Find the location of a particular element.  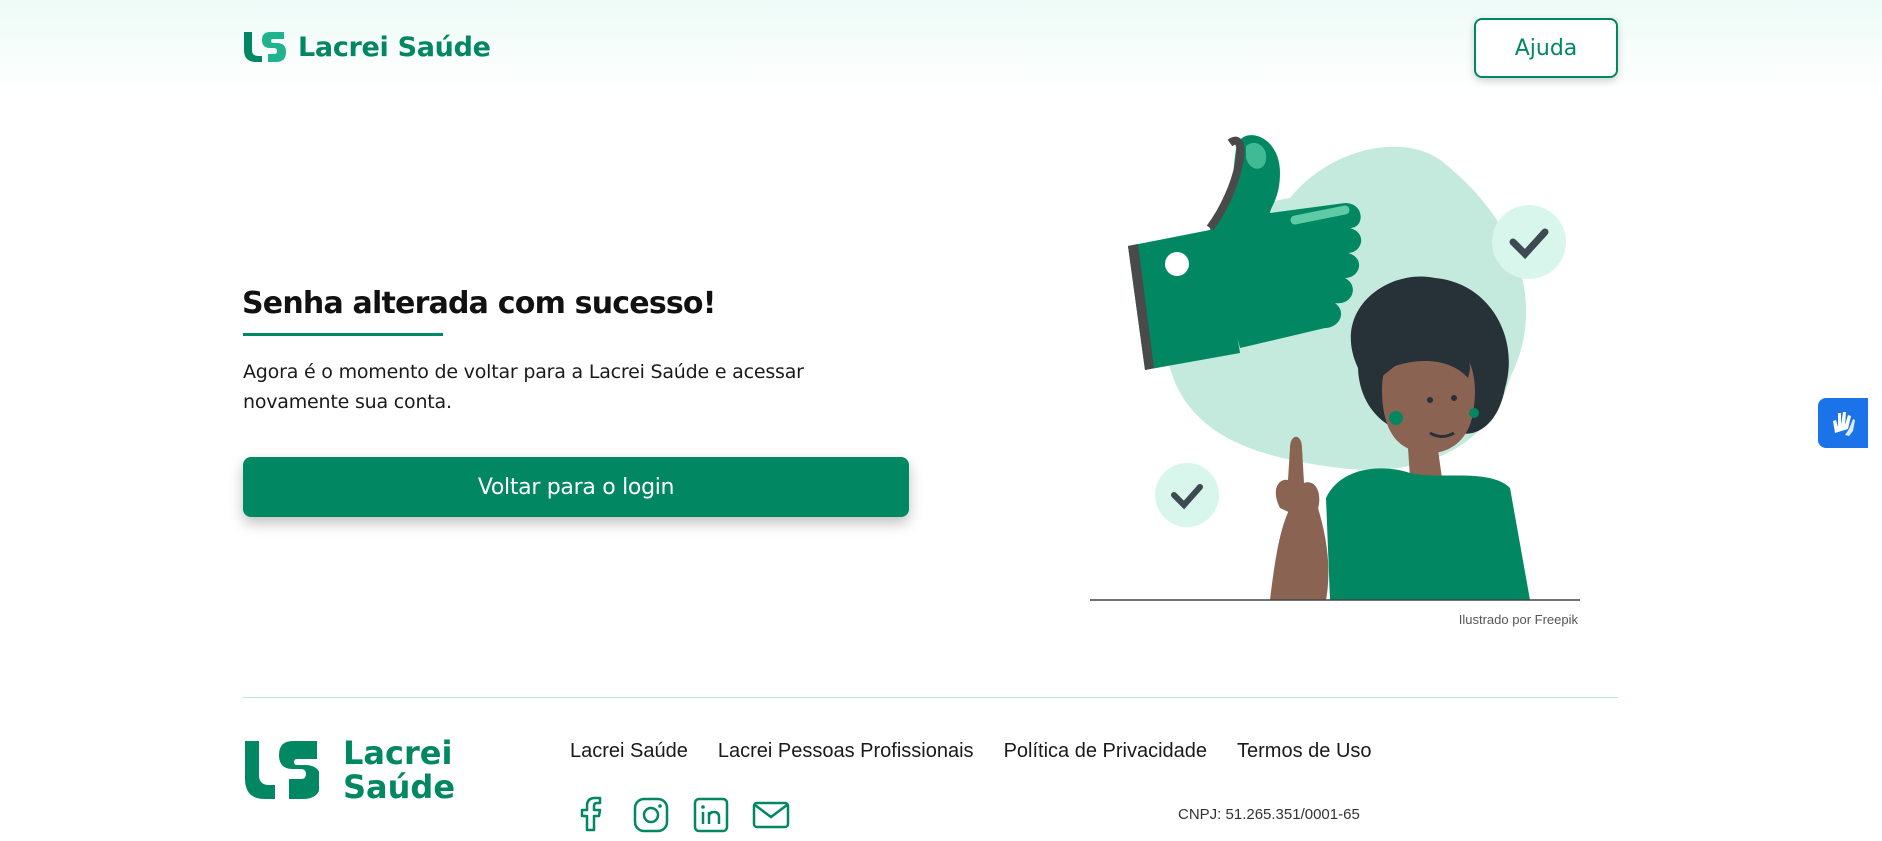

success-illustration is located at coordinates (1335, 368).